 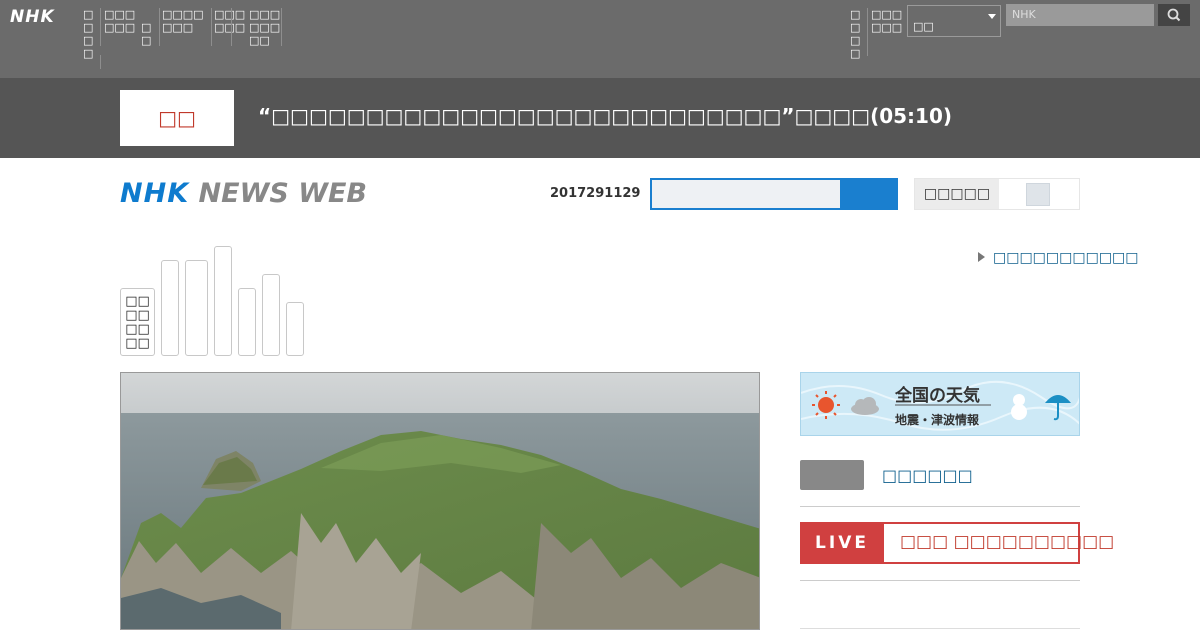 I want to click on more-link: □□□□□□□□□□□, so click(x=1058, y=258).